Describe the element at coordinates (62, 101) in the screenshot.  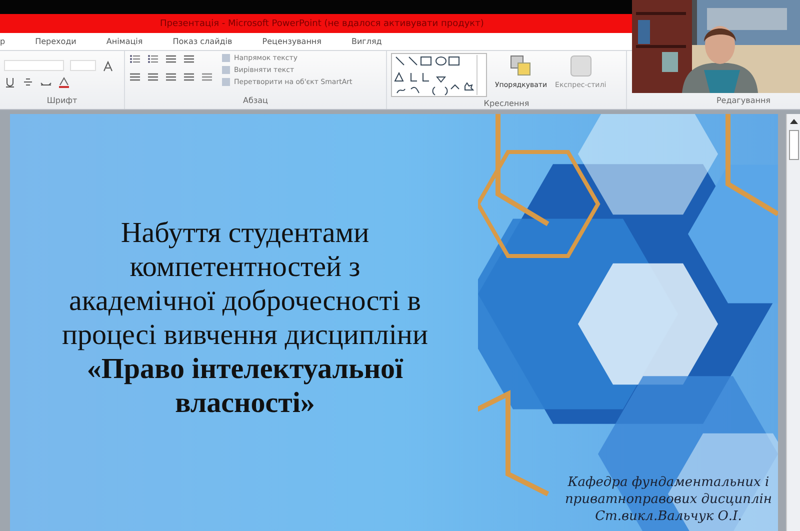
I see `group-label: Шрифт` at that location.